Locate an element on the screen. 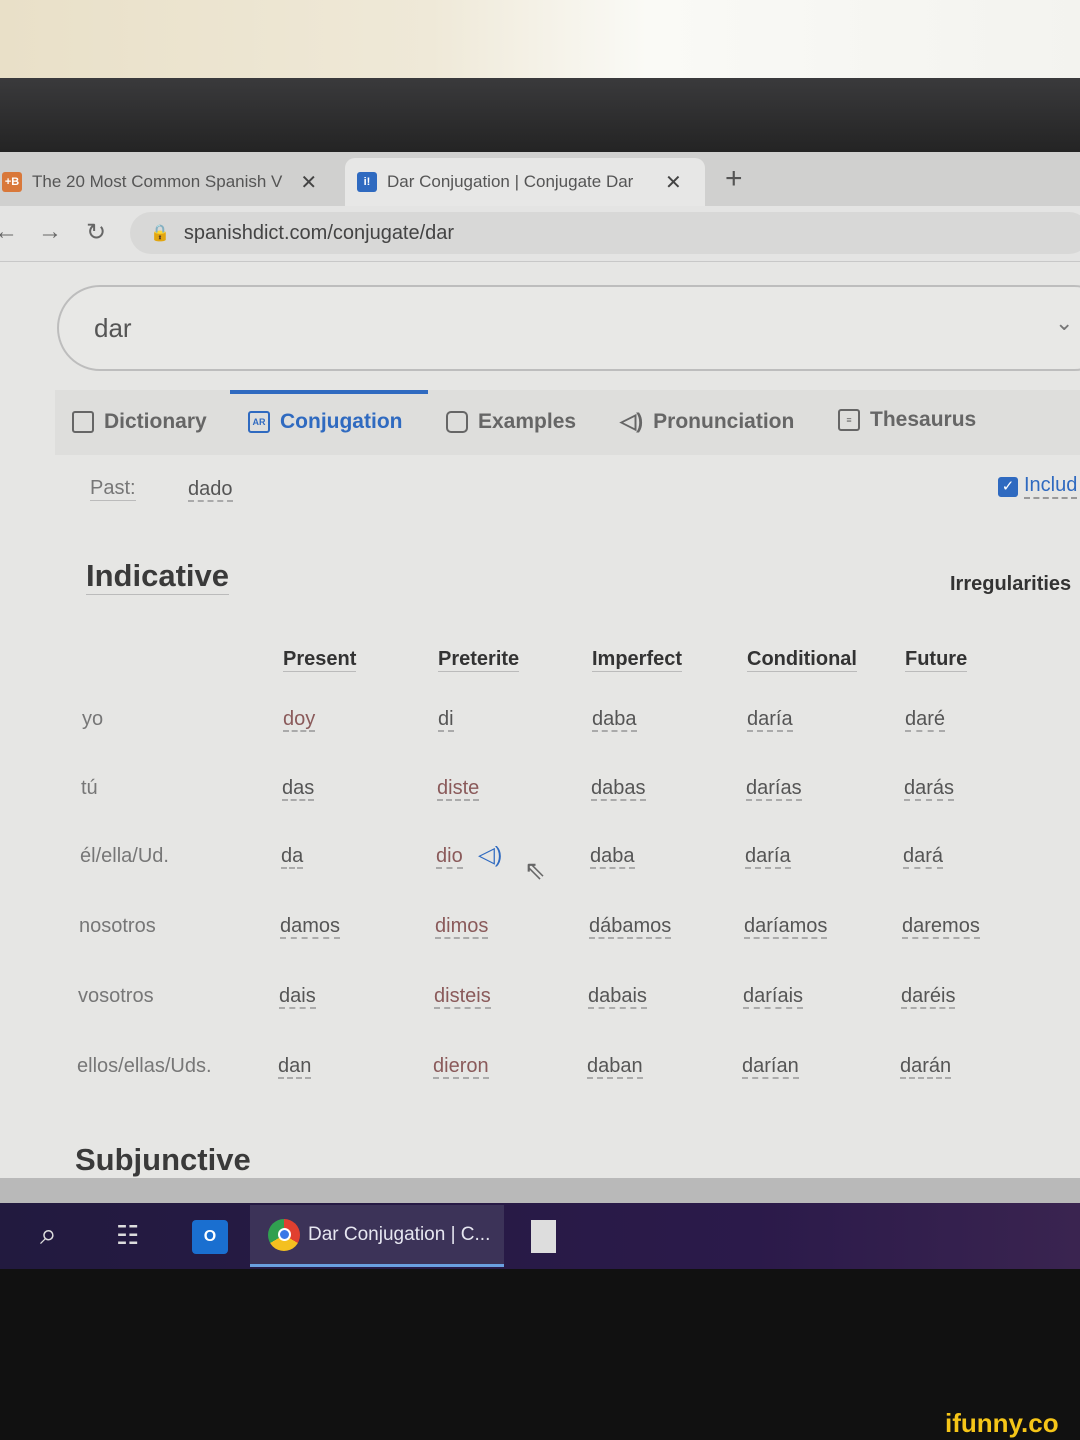  horizontal-scrollbar is located at coordinates (540, 1191).